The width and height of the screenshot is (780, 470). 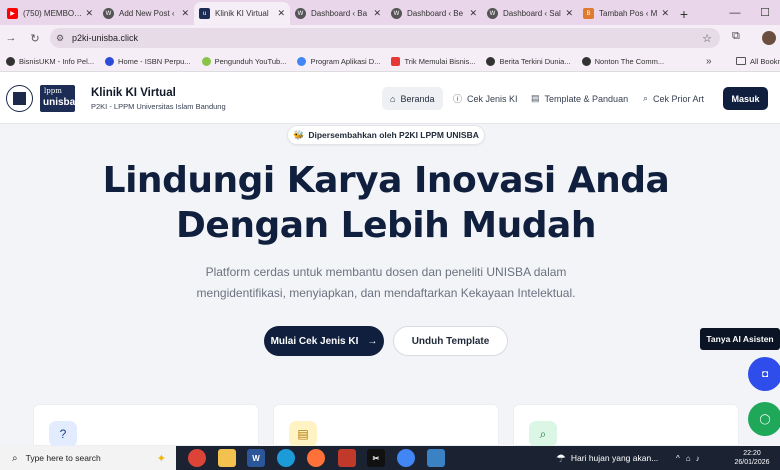 What do you see at coordinates (15, 458) in the screenshot?
I see `search-icon: ⌕` at bounding box center [15, 458].